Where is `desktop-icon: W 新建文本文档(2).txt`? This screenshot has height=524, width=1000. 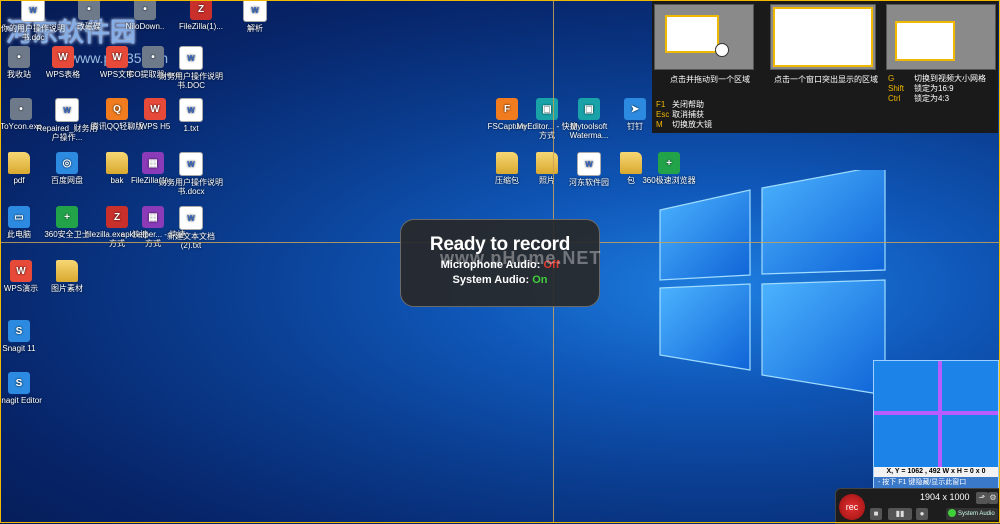
desktop-icon: W 新建文本文档(2).txt is located at coordinates (191, 228).